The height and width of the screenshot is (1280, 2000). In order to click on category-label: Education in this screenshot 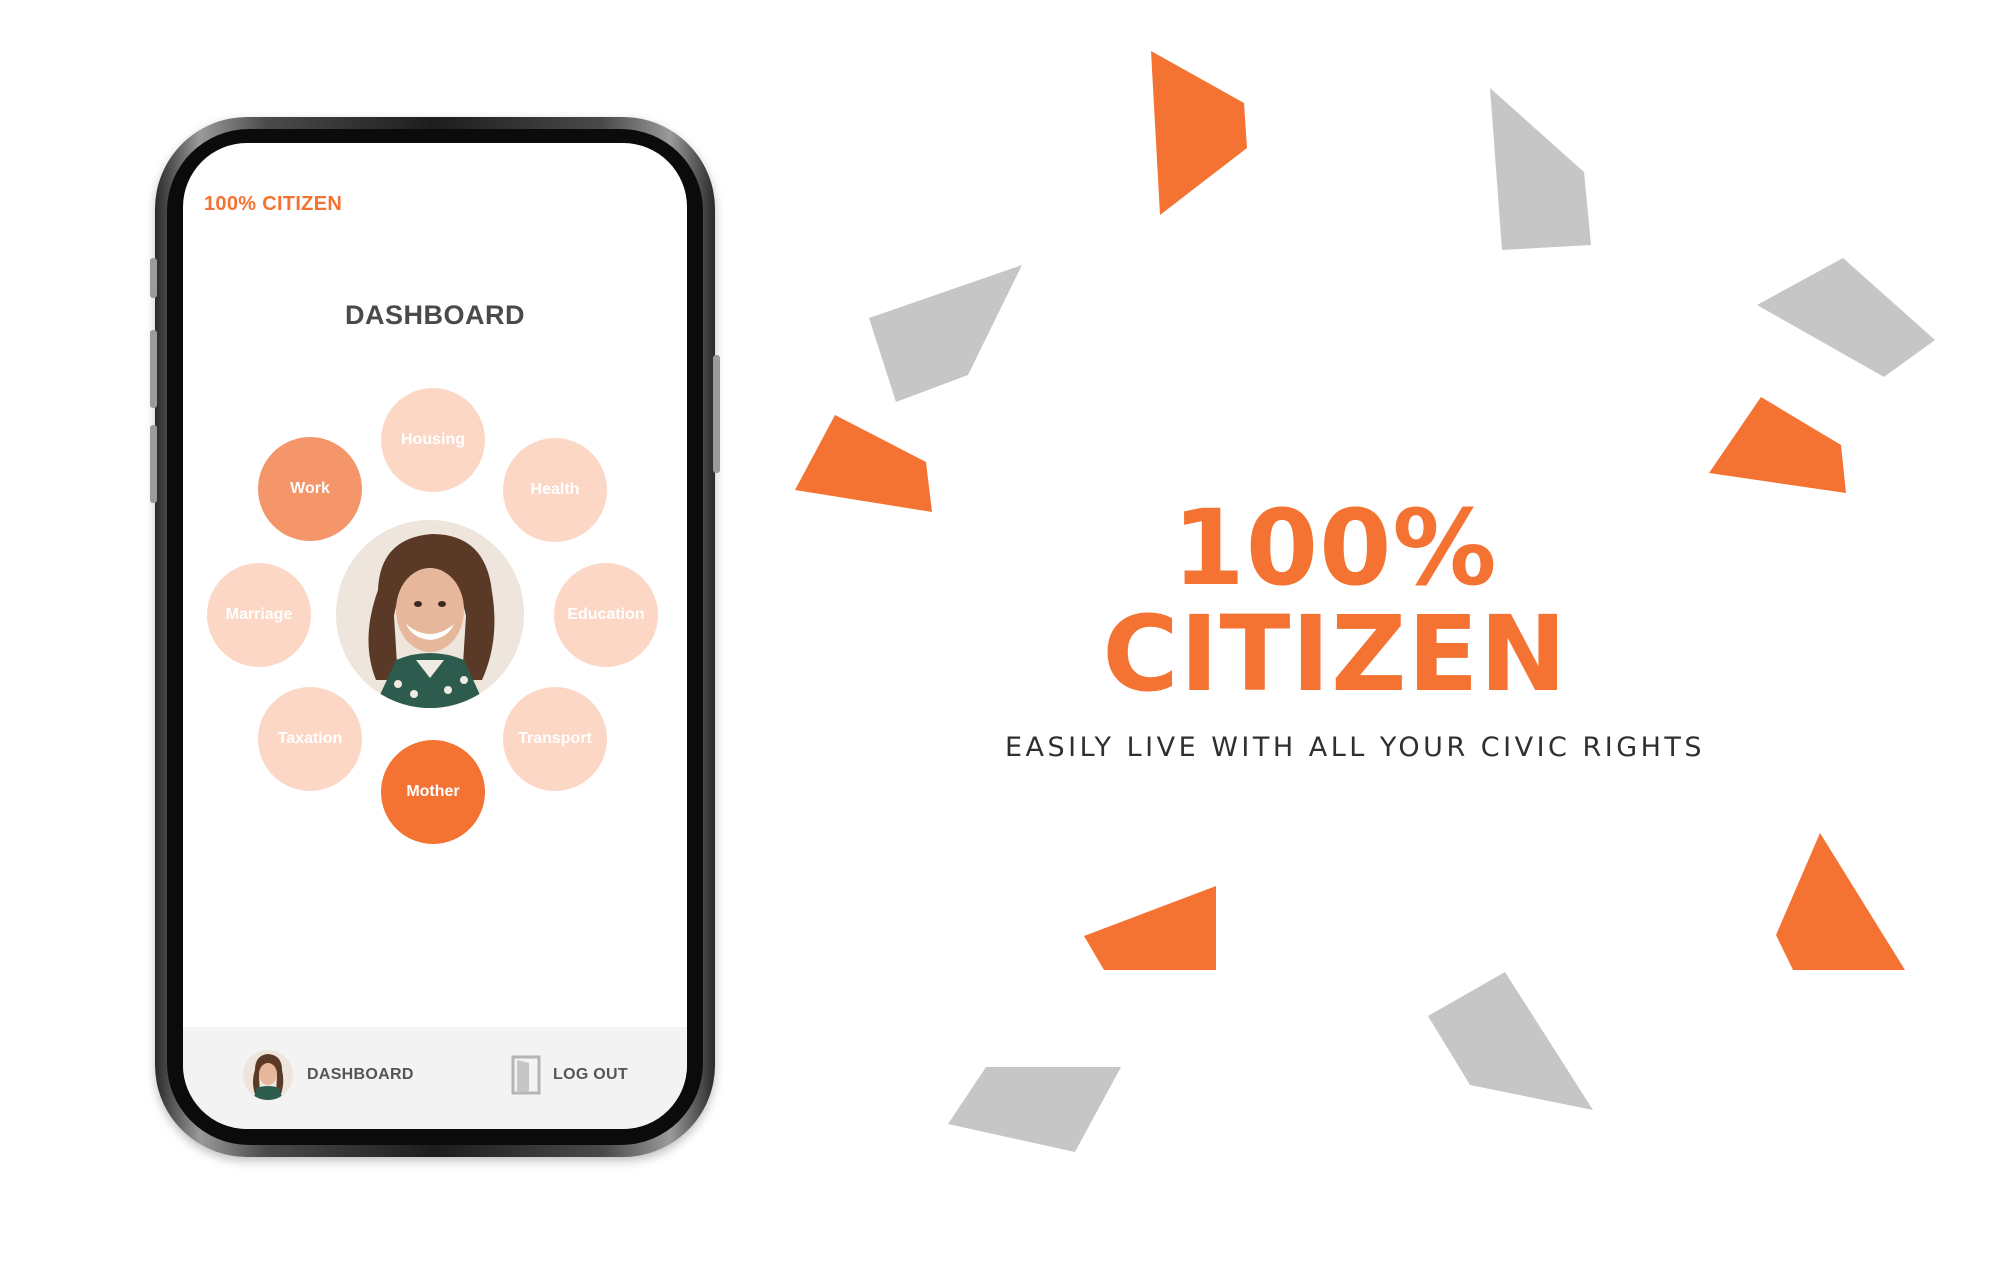, I will do `click(606, 614)`.